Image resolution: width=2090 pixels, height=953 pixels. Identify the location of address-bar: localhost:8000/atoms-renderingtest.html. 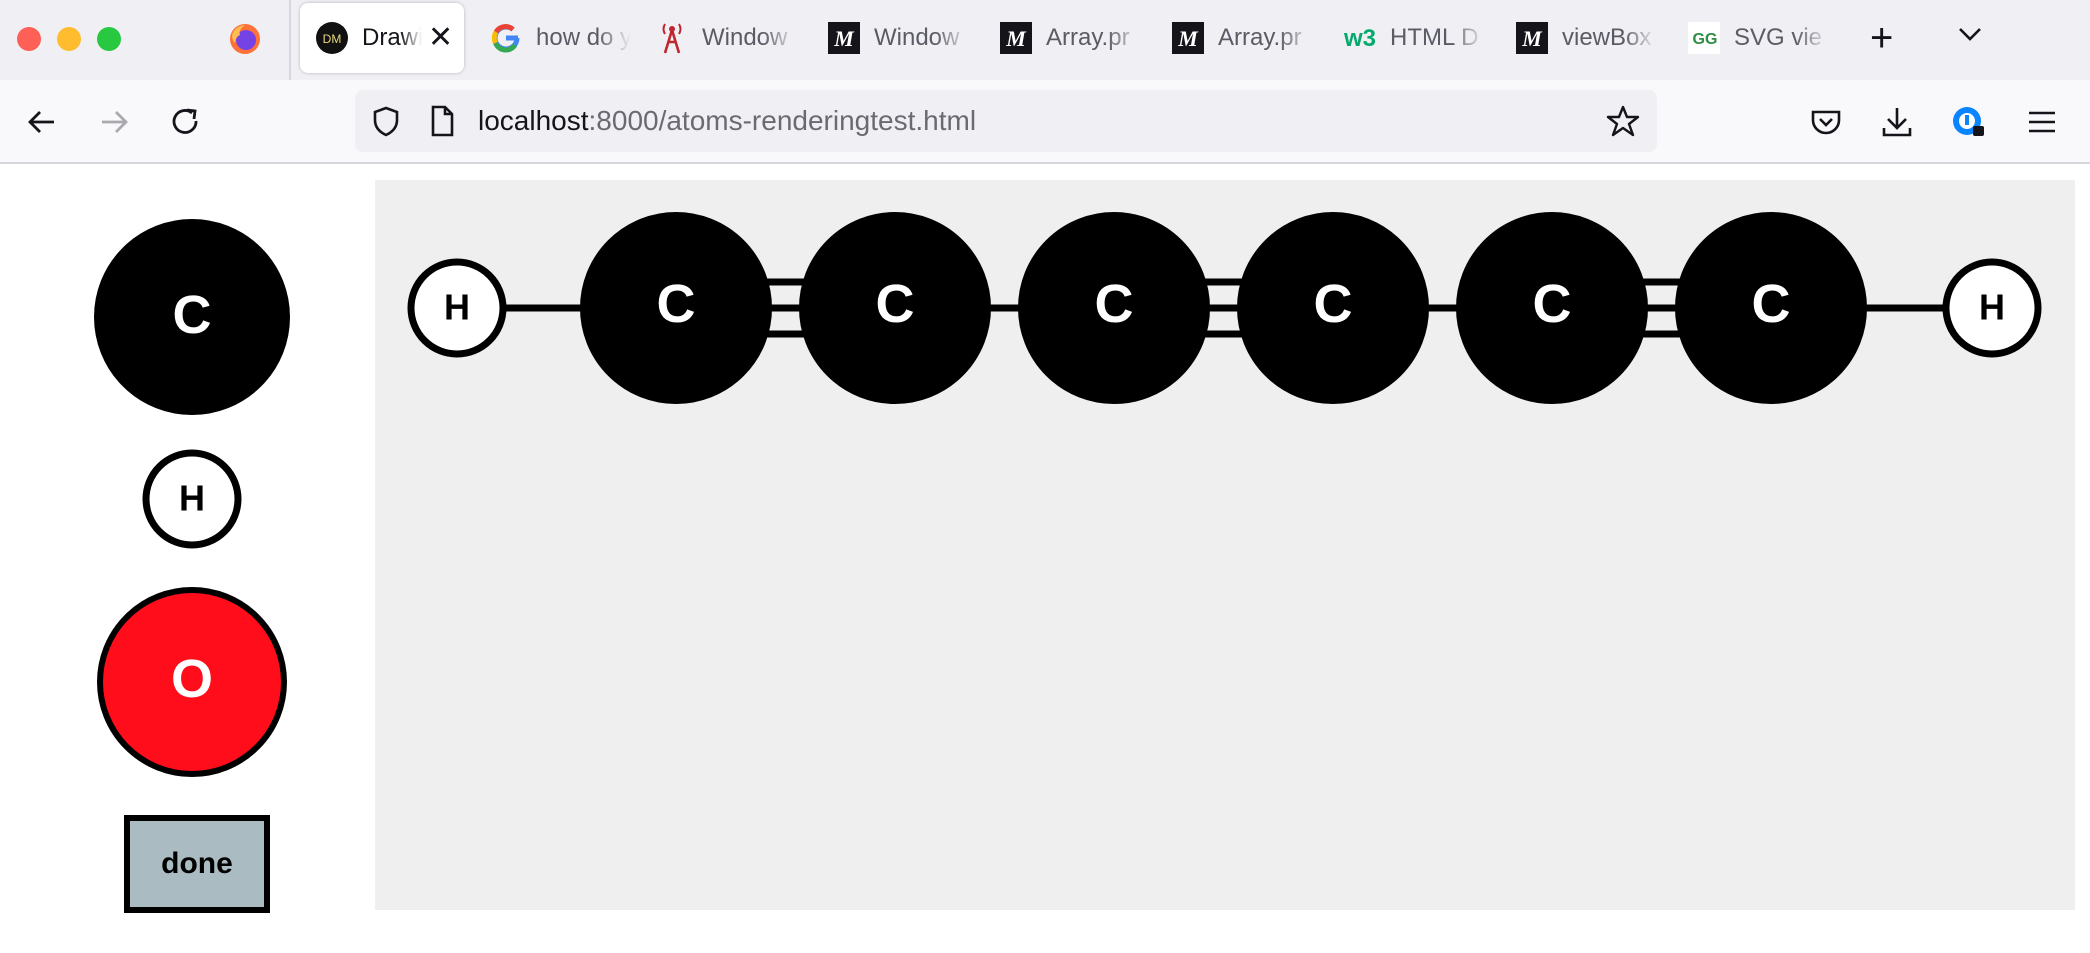
(1006, 121).